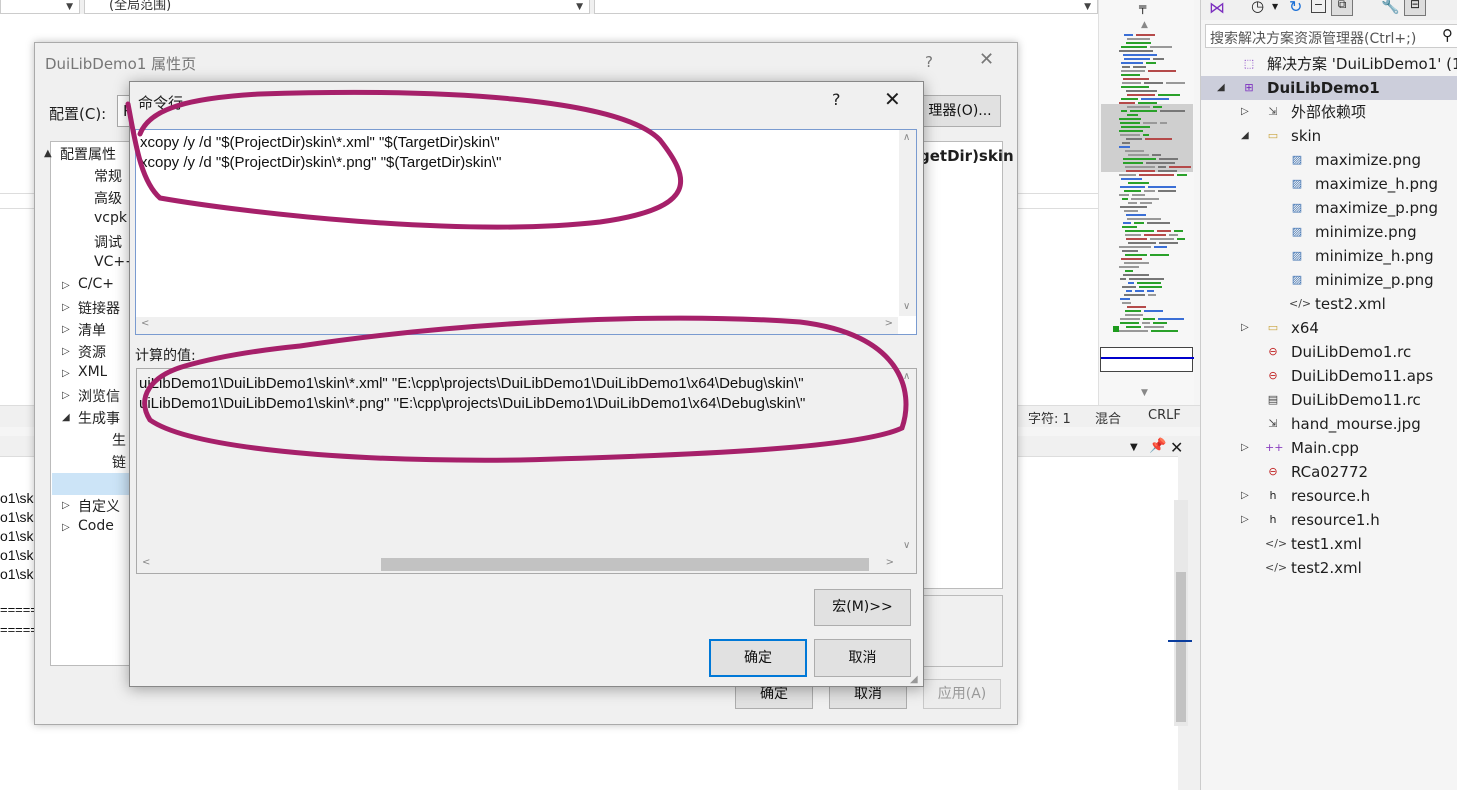 The height and width of the screenshot is (790, 1457). What do you see at coordinates (1366, 232) in the screenshot?
I see `solution-tree-item: minimize.png` at bounding box center [1366, 232].